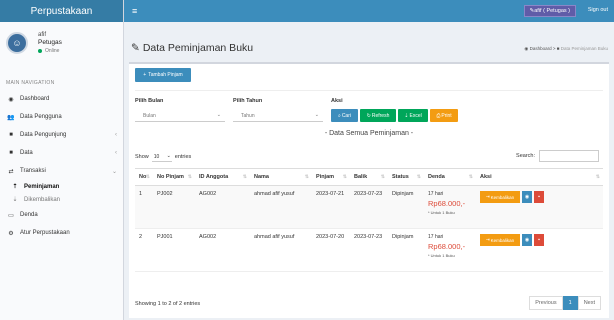 The width and height of the screenshot is (614, 320). I want to click on table-info: Showing 1 to 2 of 2 entries, so click(168, 304).